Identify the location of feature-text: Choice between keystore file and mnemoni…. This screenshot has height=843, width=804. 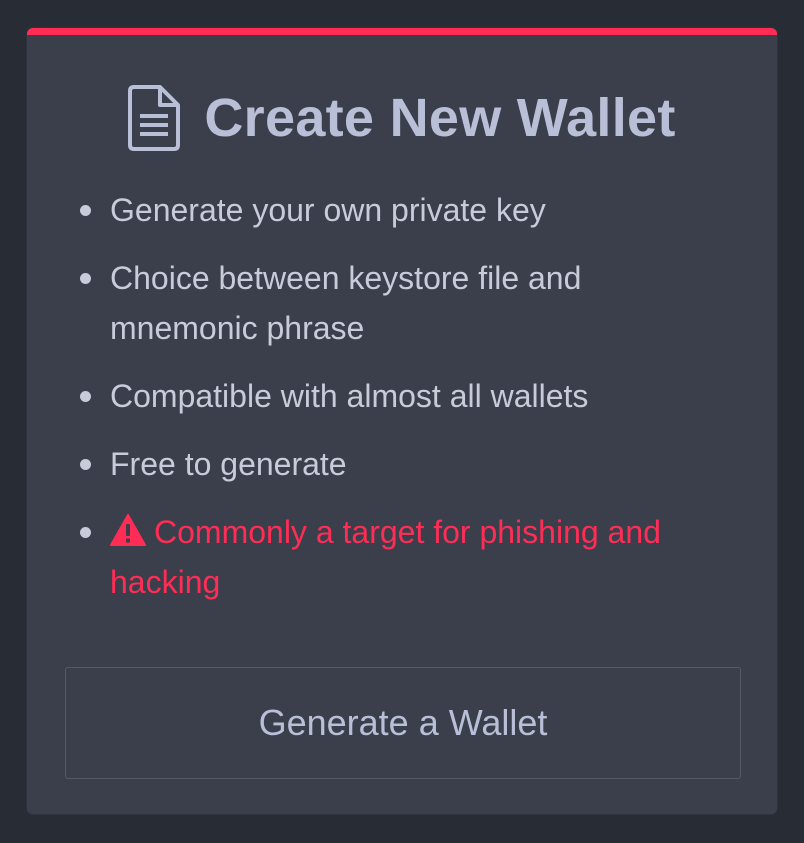
(346, 303).